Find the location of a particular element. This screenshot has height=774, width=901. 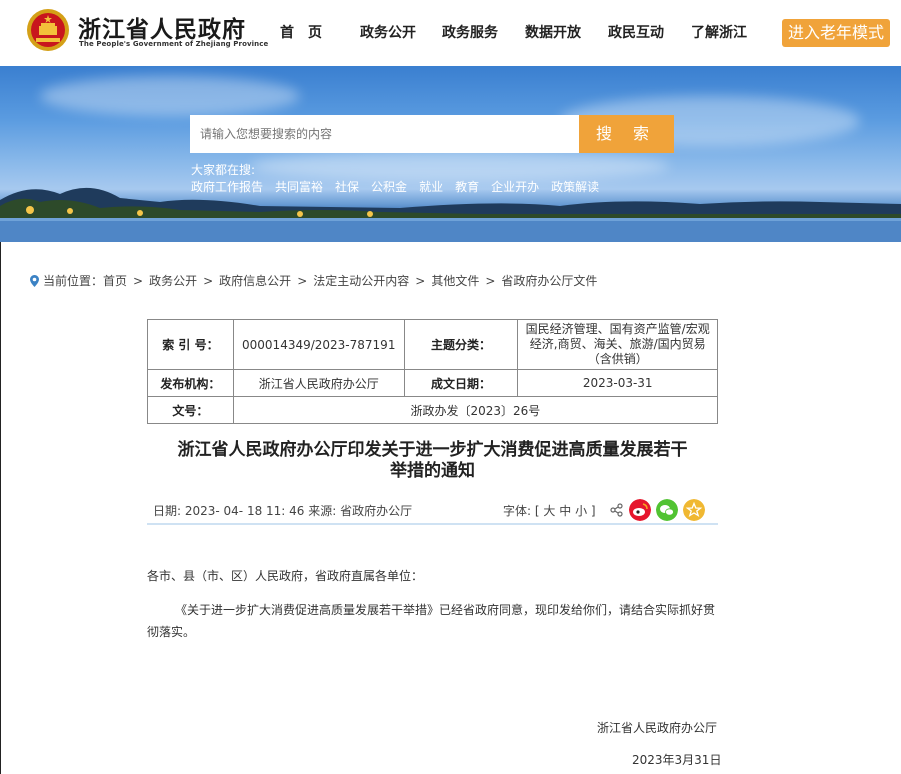

font-size-switcher: 字体: [ 大 中 小 ] is located at coordinates (549, 510).